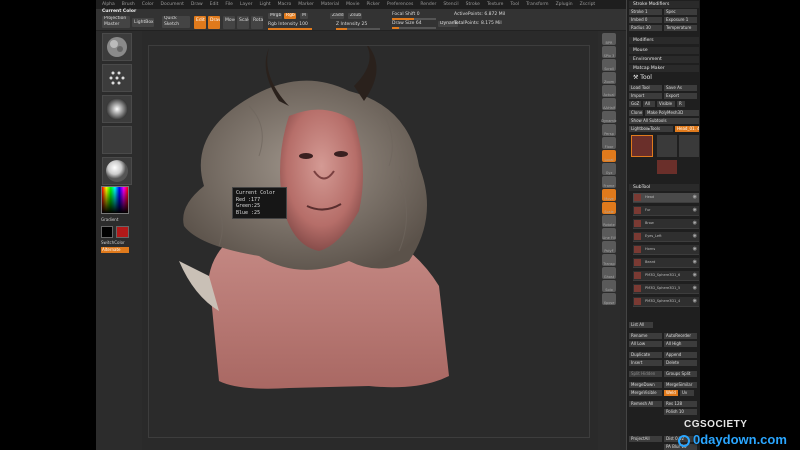 The height and width of the screenshot is (450, 800). Describe the element at coordinates (645, 88) in the screenshot. I see `load-tool-button: Load Tool` at that location.